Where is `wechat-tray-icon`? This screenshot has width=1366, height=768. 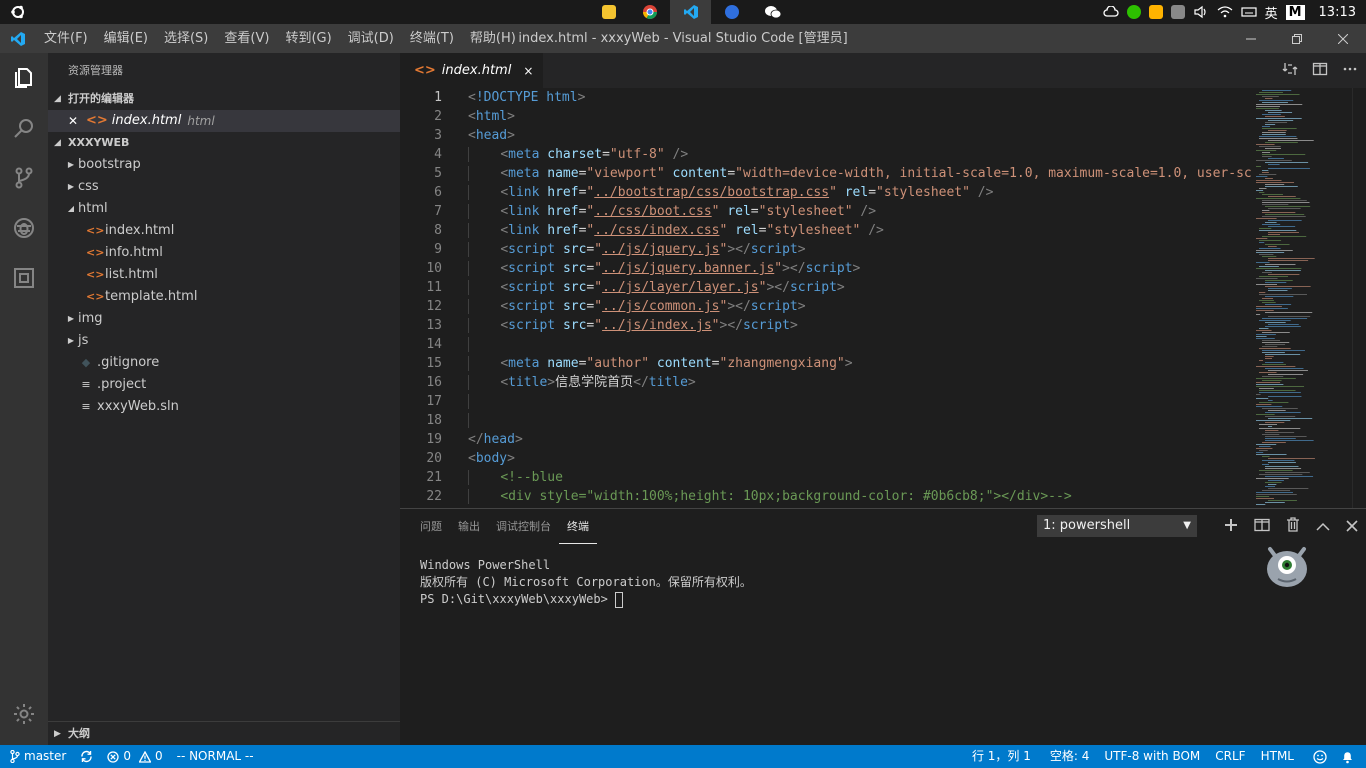
wechat-tray-icon is located at coordinates (1133, 12).